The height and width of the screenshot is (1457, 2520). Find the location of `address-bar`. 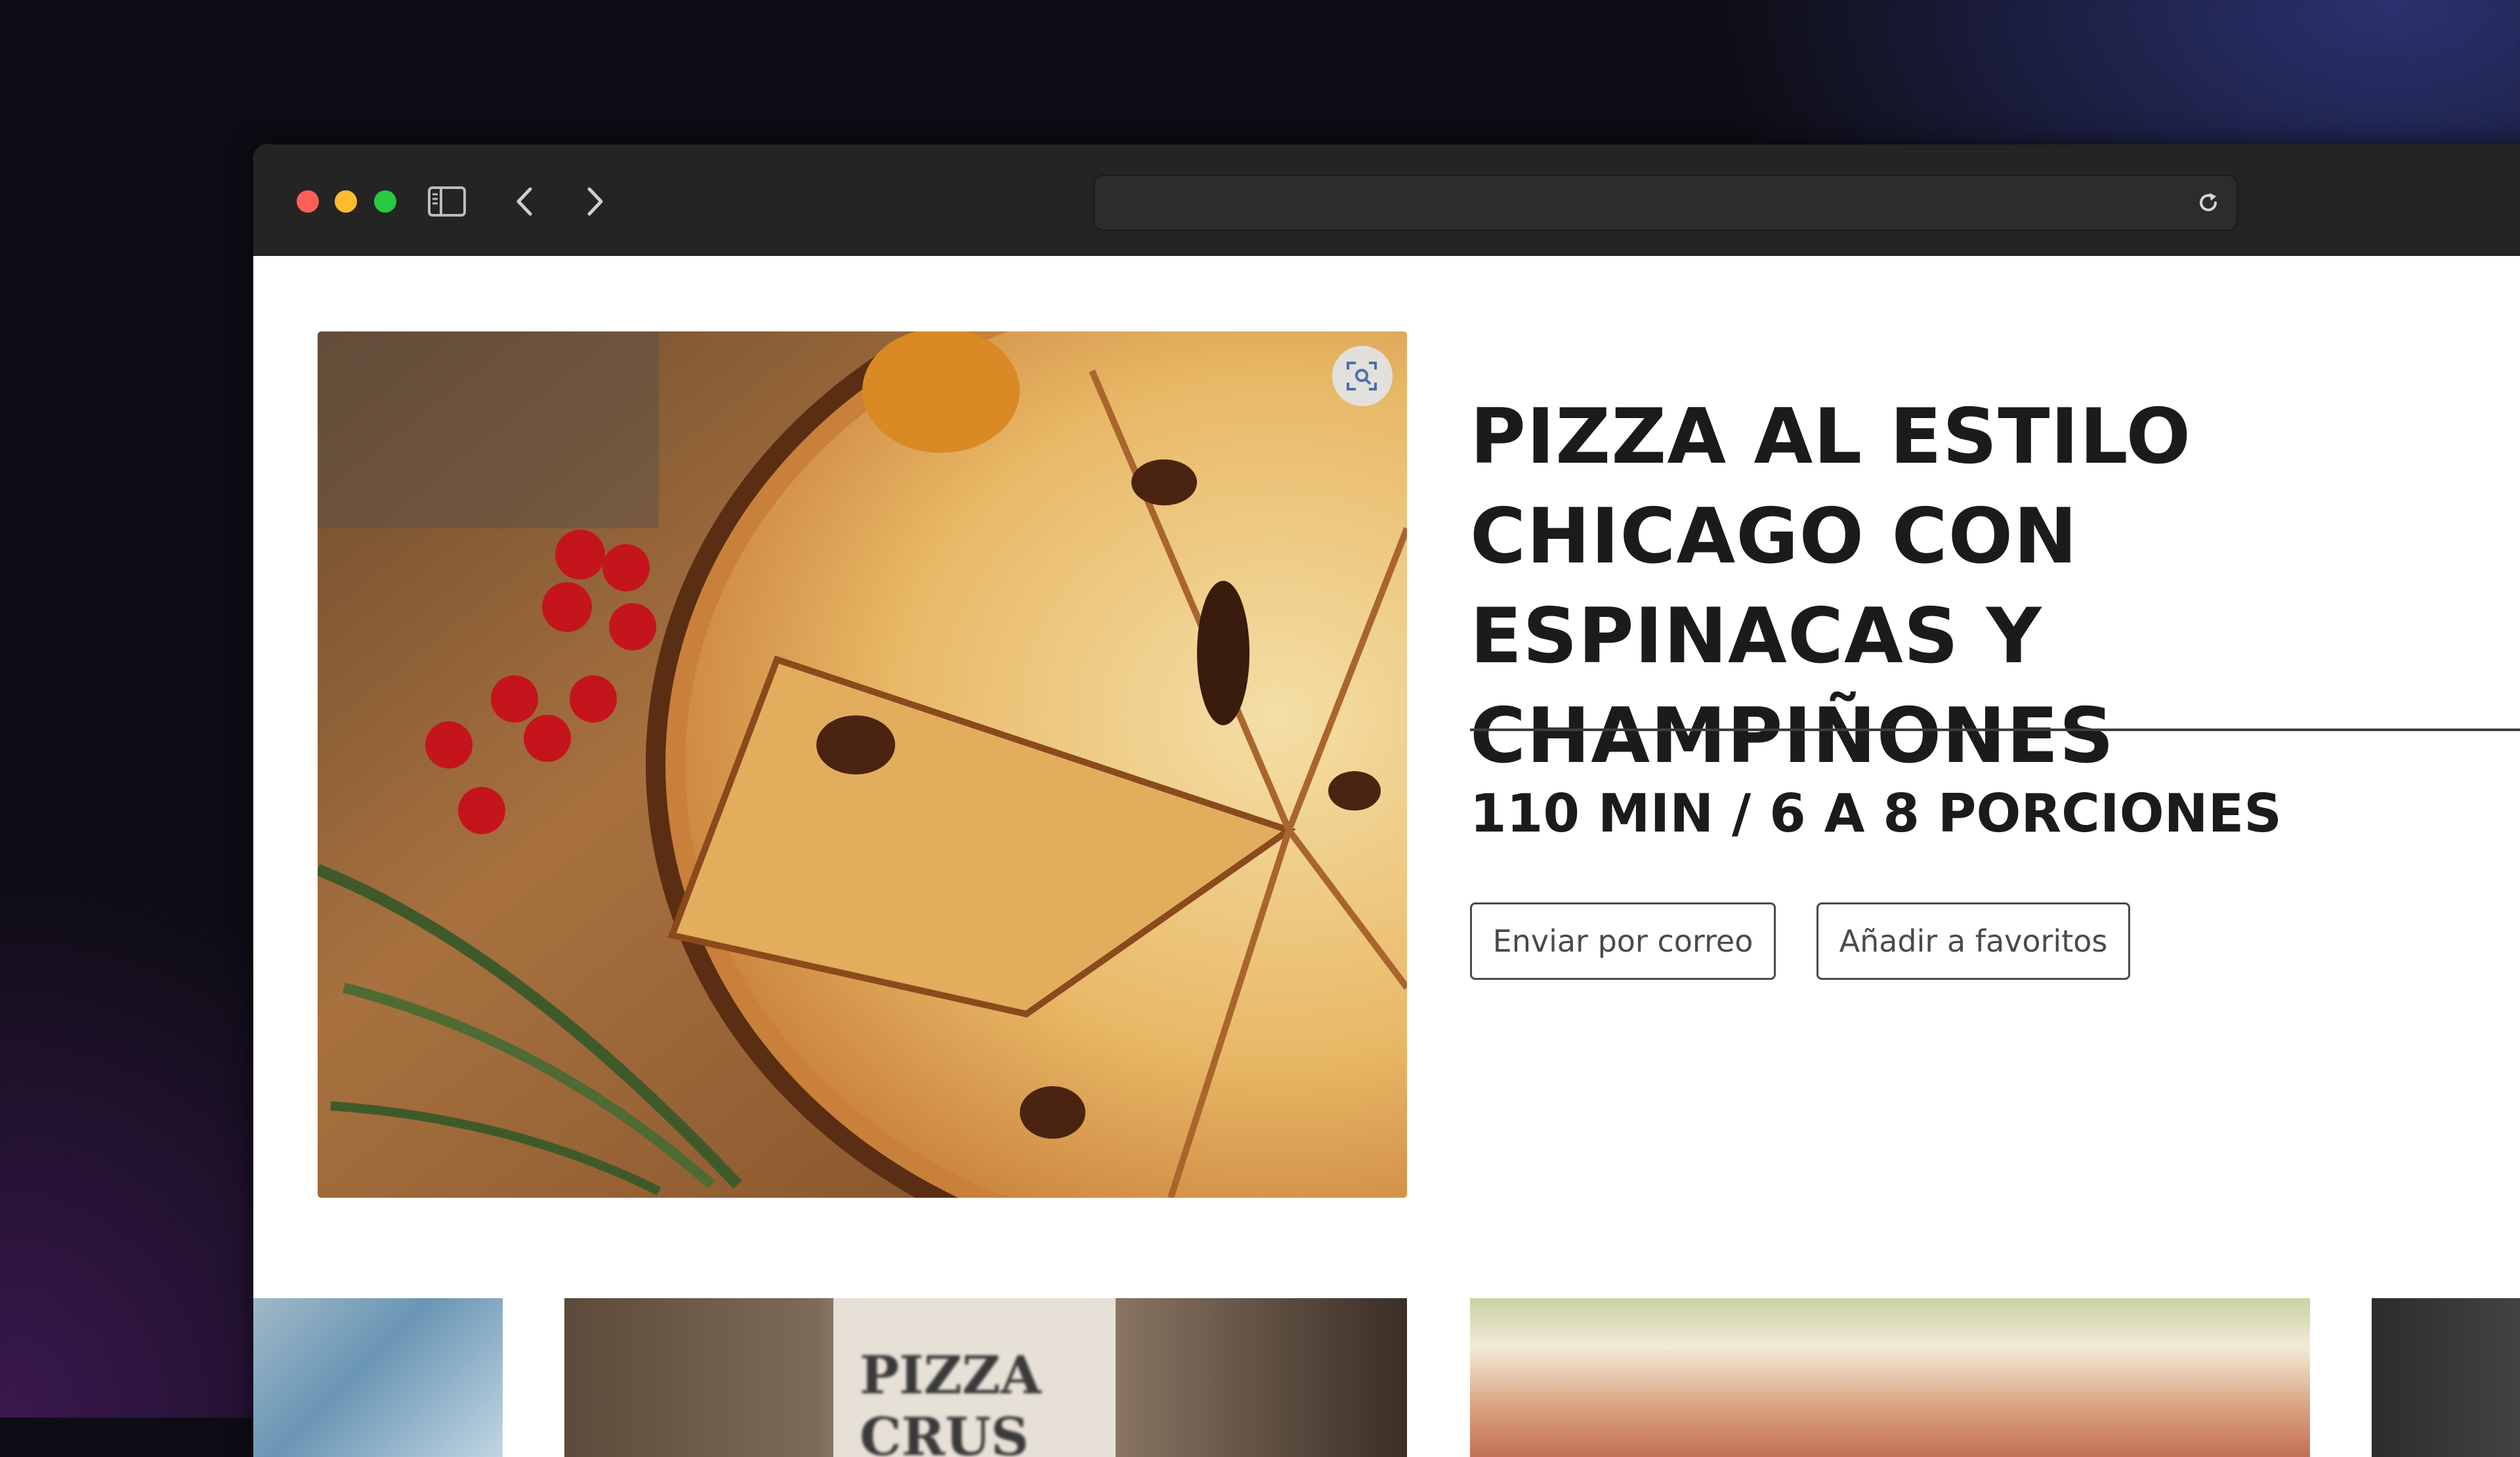

address-bar is located at coordinates (1665, 203).